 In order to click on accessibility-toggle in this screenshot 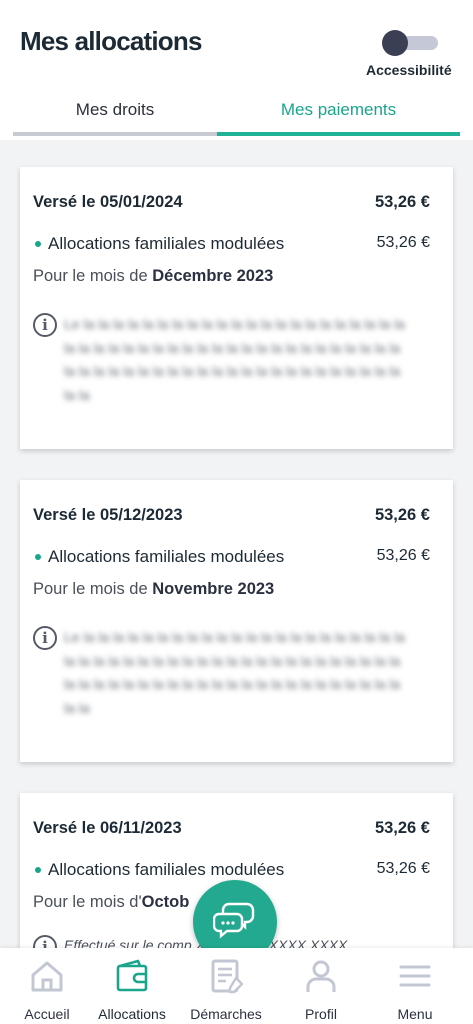, I will do `click(410, 43)`.